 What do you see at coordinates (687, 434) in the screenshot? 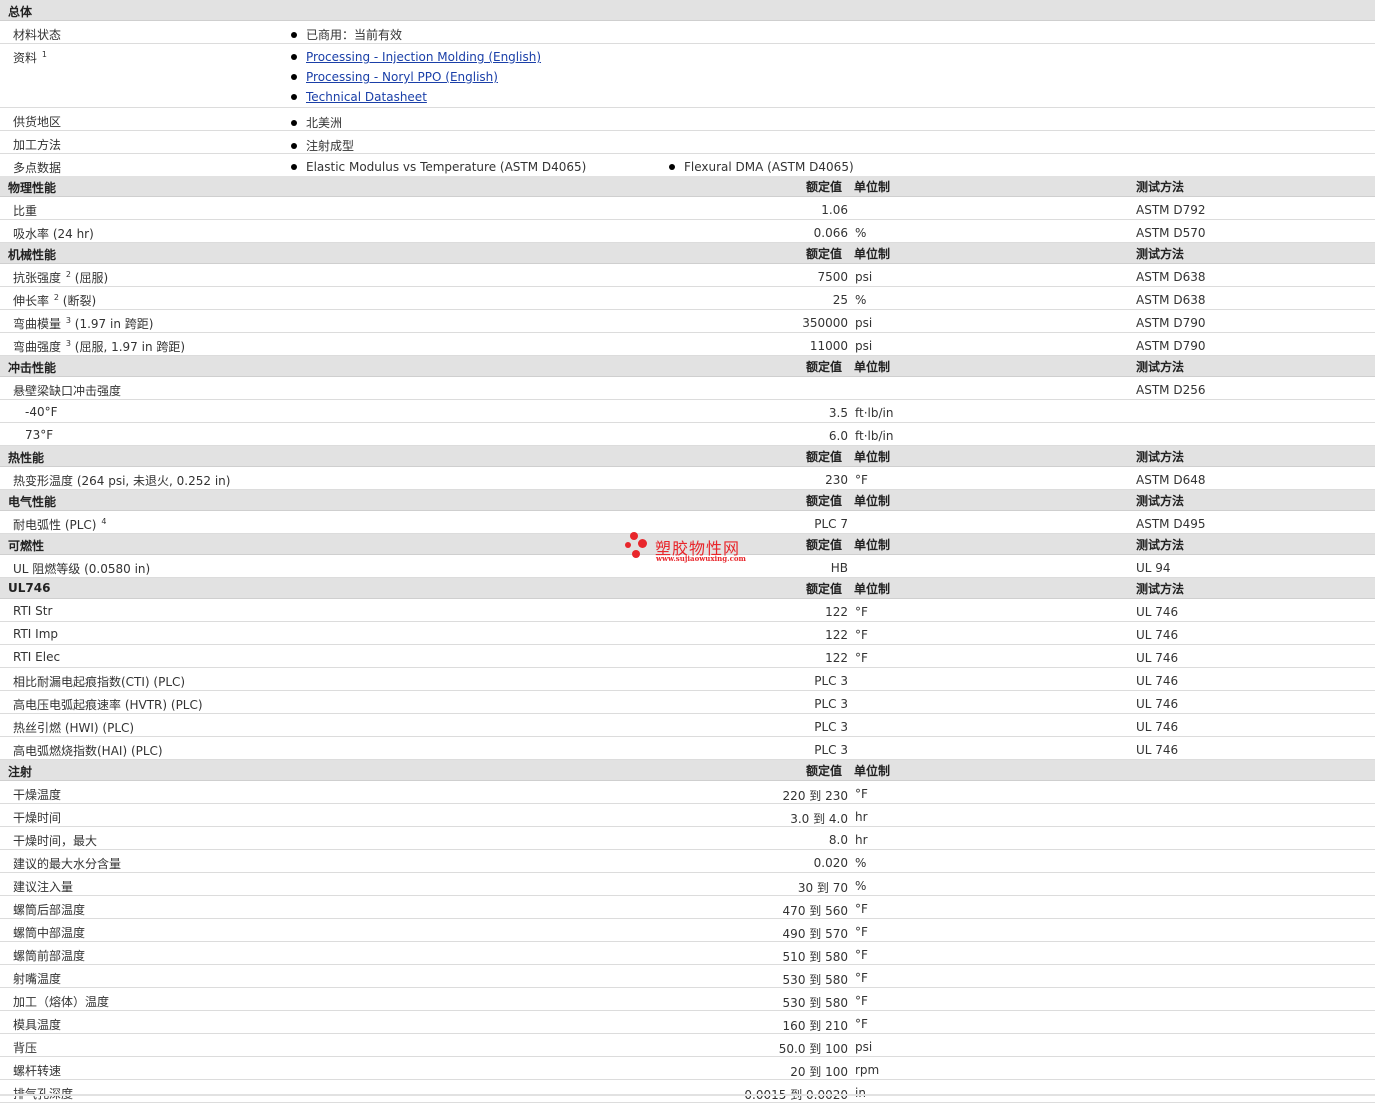
I see `property-row: 73°F 6.0 ft·lb/in` at bounding box center [687, 434].